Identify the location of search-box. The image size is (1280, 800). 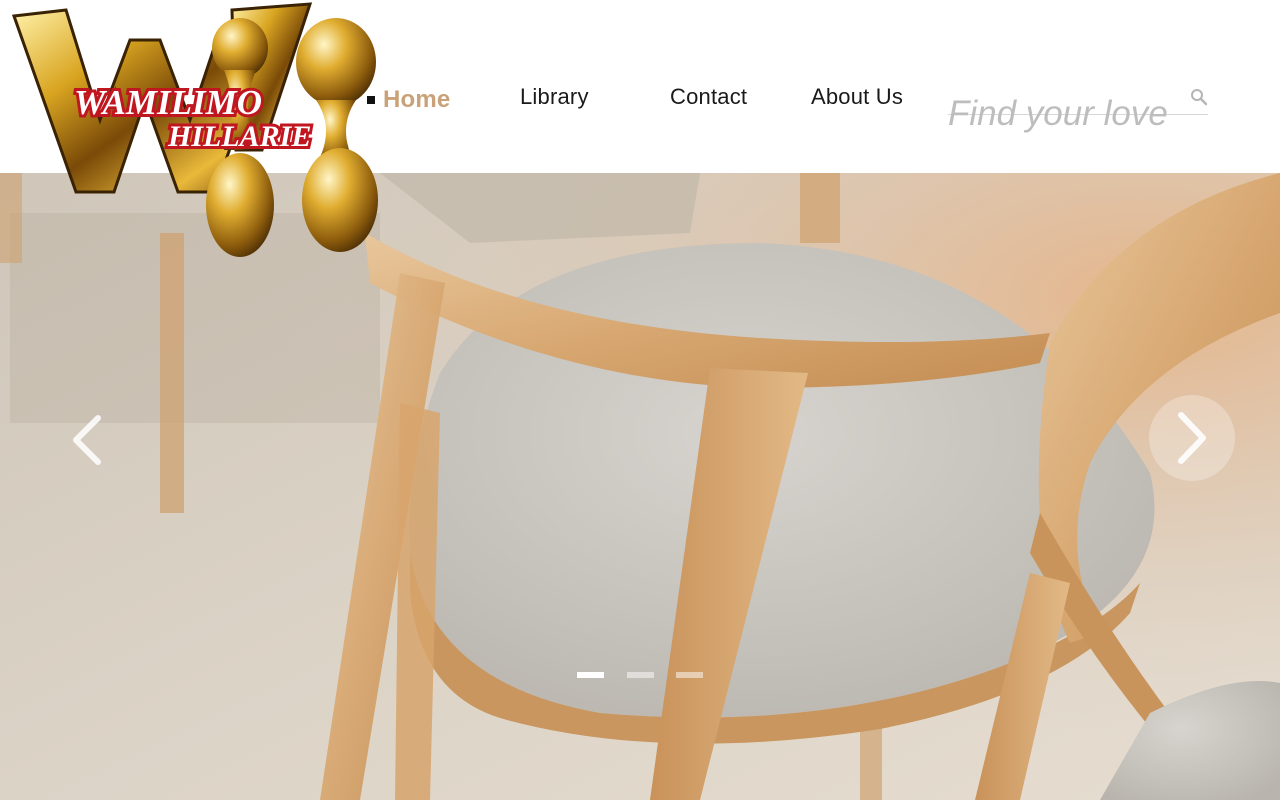
(1078, 110).